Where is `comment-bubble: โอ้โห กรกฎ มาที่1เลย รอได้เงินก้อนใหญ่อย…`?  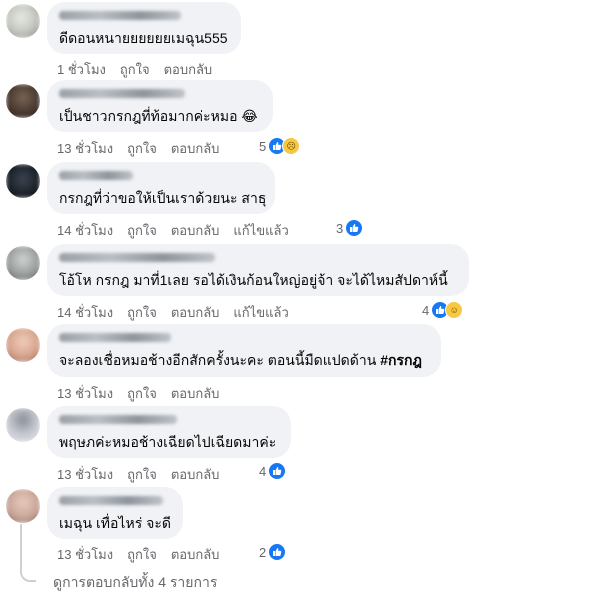 comment-bubble: โอ้โห กรกฎ มาที่1เลย รอได้เงินก้อนใหญ่อย… is located at coordinates (258, 270).